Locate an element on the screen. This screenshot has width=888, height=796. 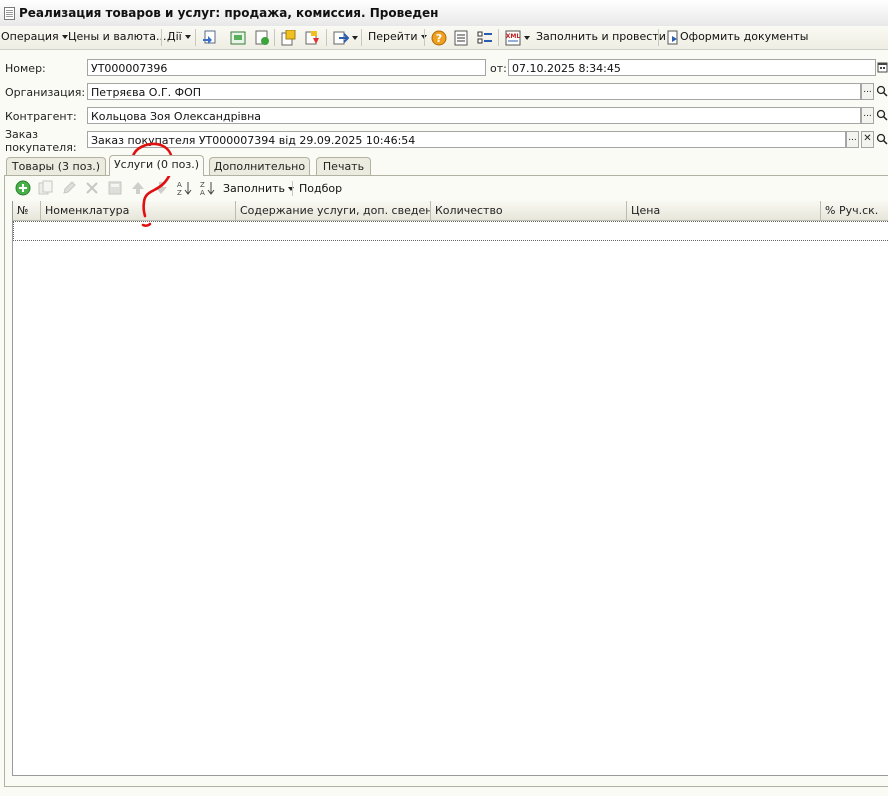
calendar-icon is located at coordinates (882, 67).